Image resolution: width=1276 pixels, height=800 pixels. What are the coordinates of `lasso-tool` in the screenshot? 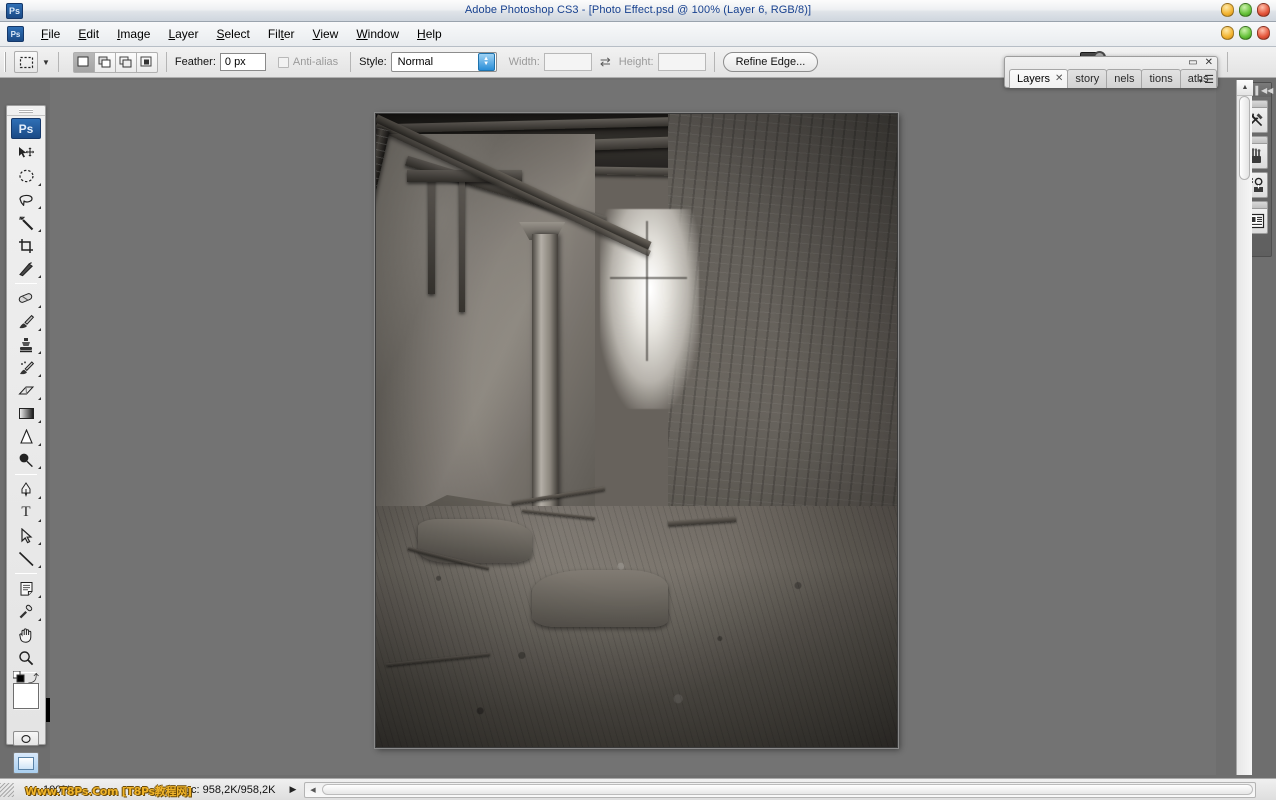 It's located at (26, 199).